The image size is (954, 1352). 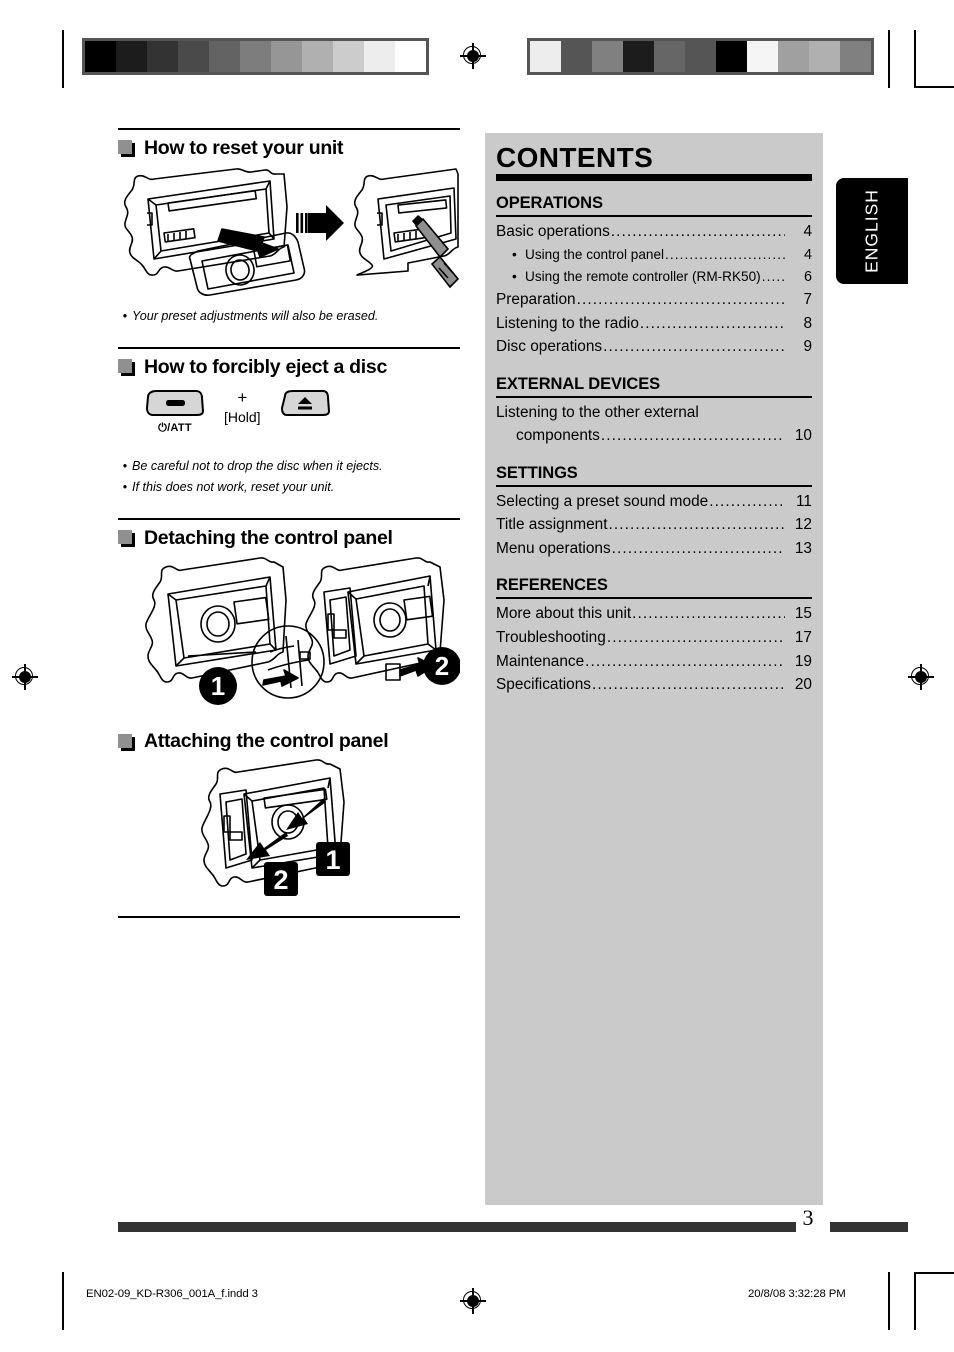 I want to click on eject-key, so click(x=305, y=405).